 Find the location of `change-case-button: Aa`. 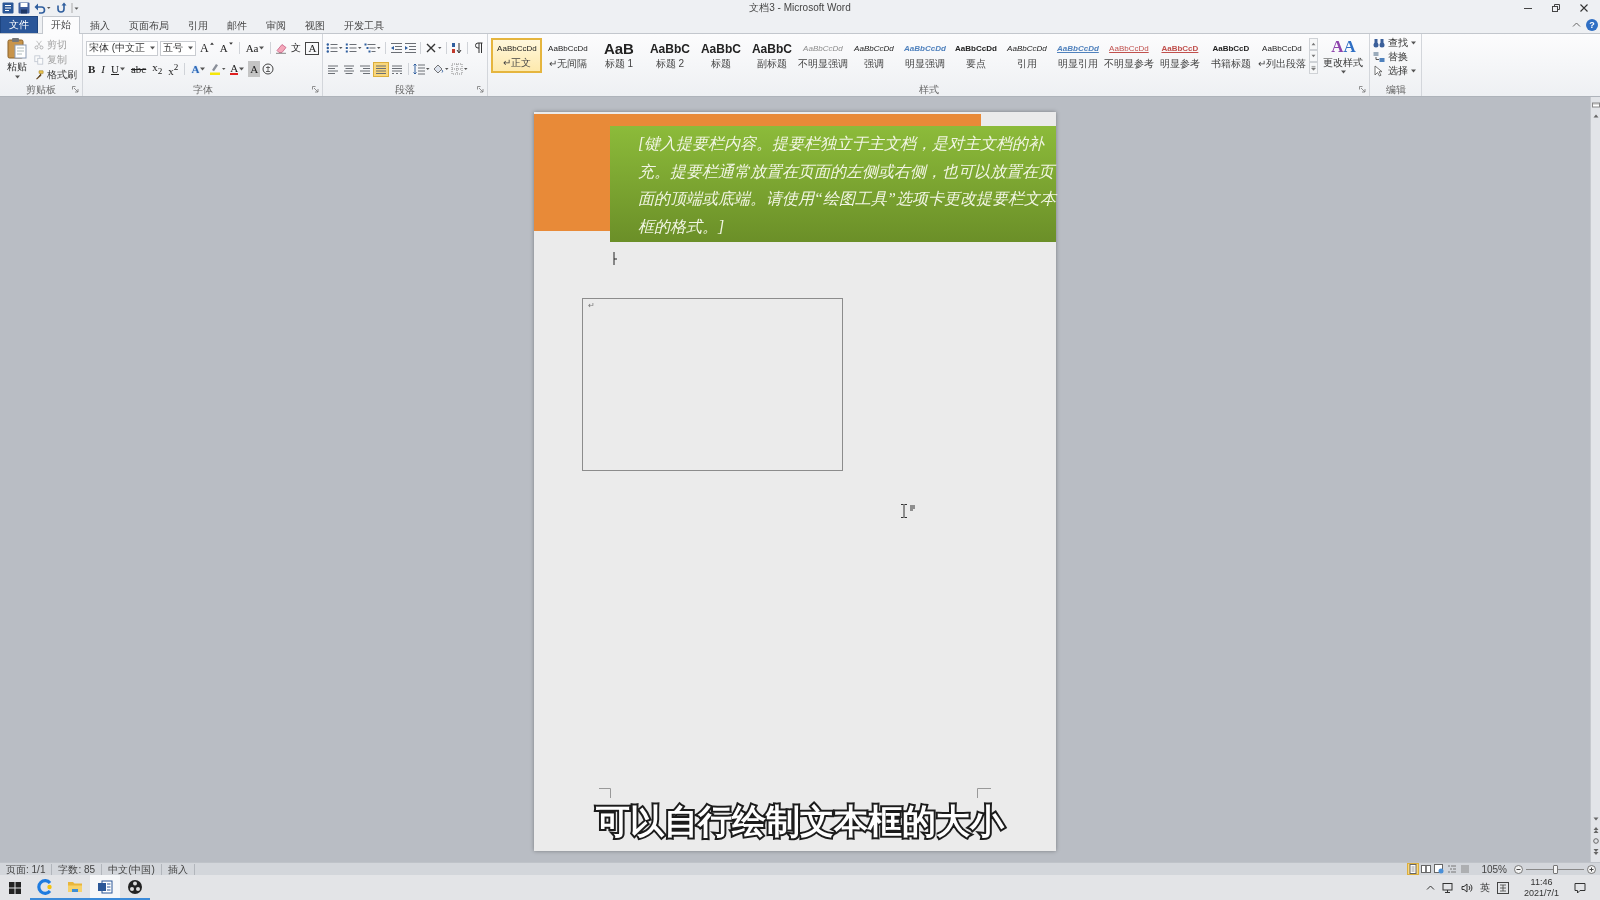

change-case-button: Aa is located at coordinates (255, 48).